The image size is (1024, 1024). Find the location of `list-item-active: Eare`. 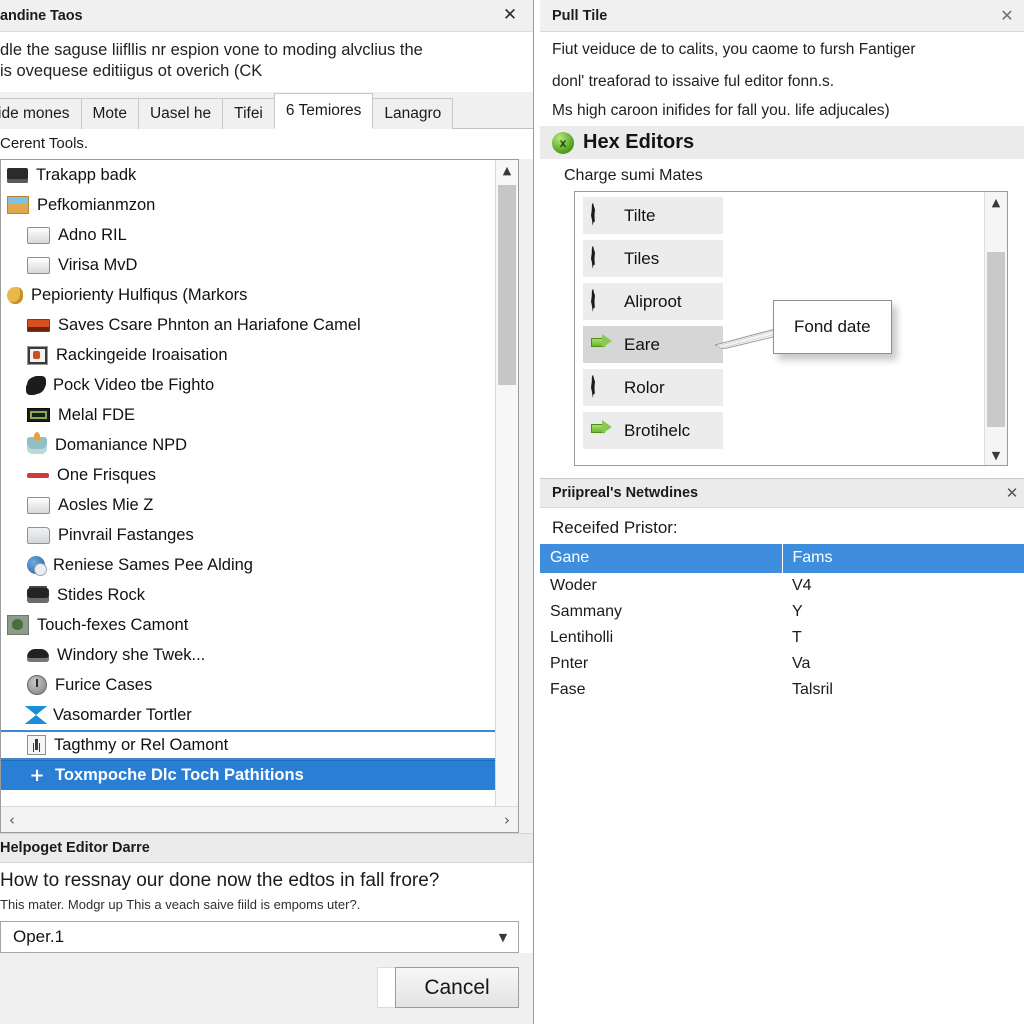

list-item-active: Eare is located at coordinates (653, 345).